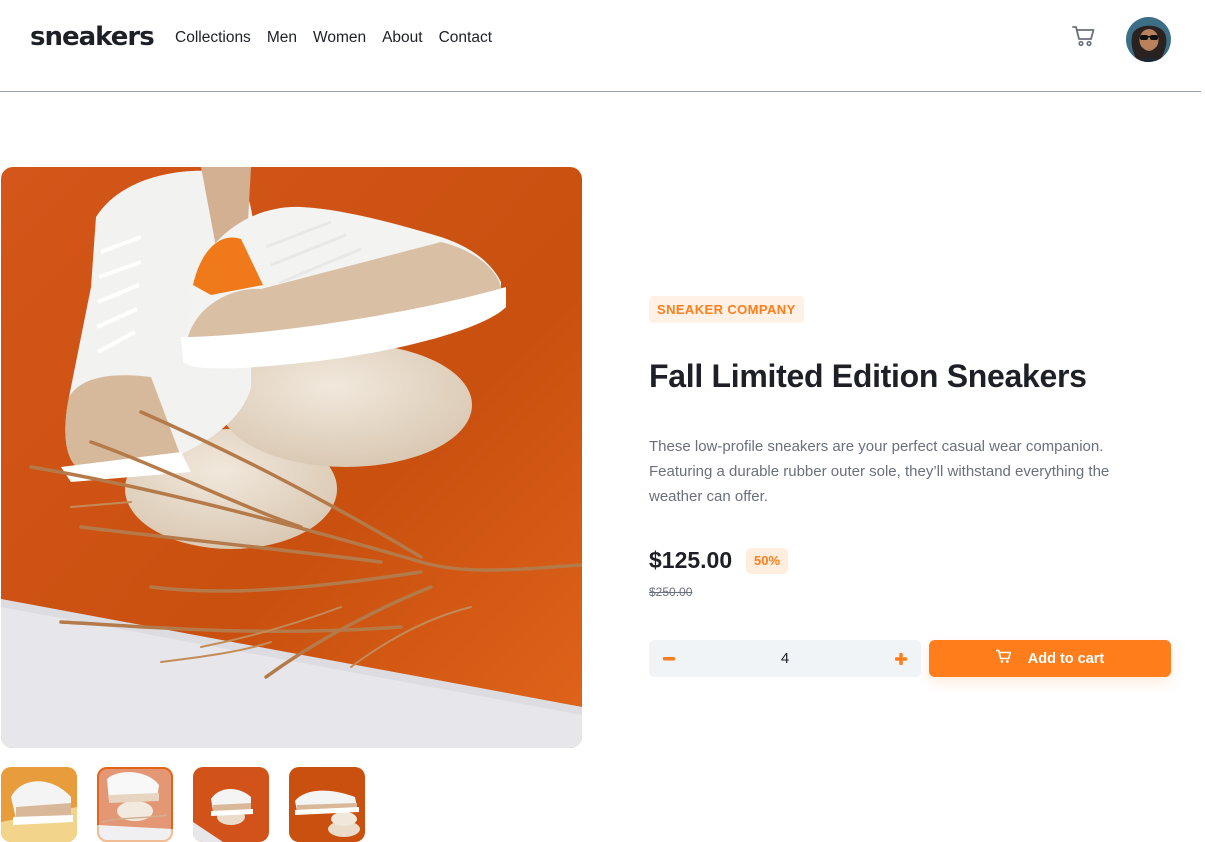 Image resolution: width=1205 pixels, height=842 pixels. I want to click on user-avatar, so click(1148, 39).